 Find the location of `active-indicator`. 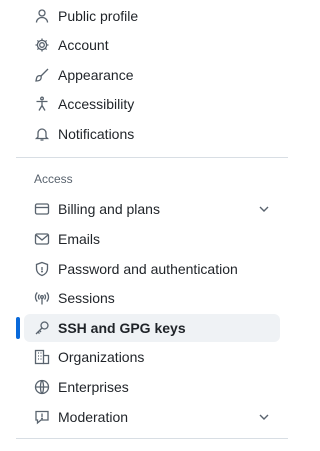

active-indicator is located at coordinates (18, 328).